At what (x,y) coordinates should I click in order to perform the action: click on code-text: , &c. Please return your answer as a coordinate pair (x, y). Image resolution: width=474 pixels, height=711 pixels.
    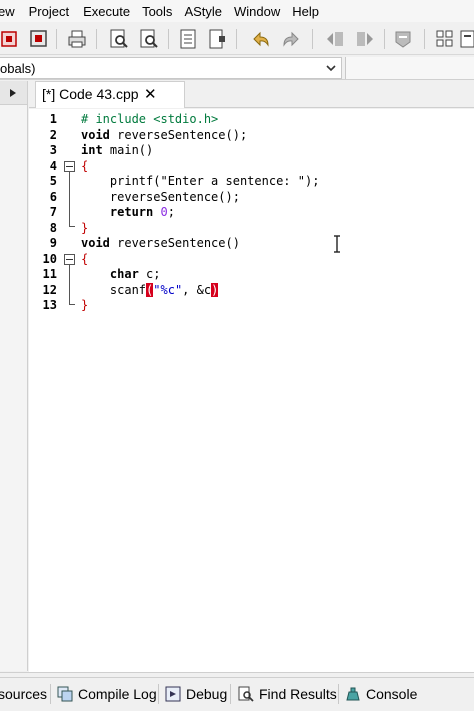
    Looking at the image, I should click on (197, 290).